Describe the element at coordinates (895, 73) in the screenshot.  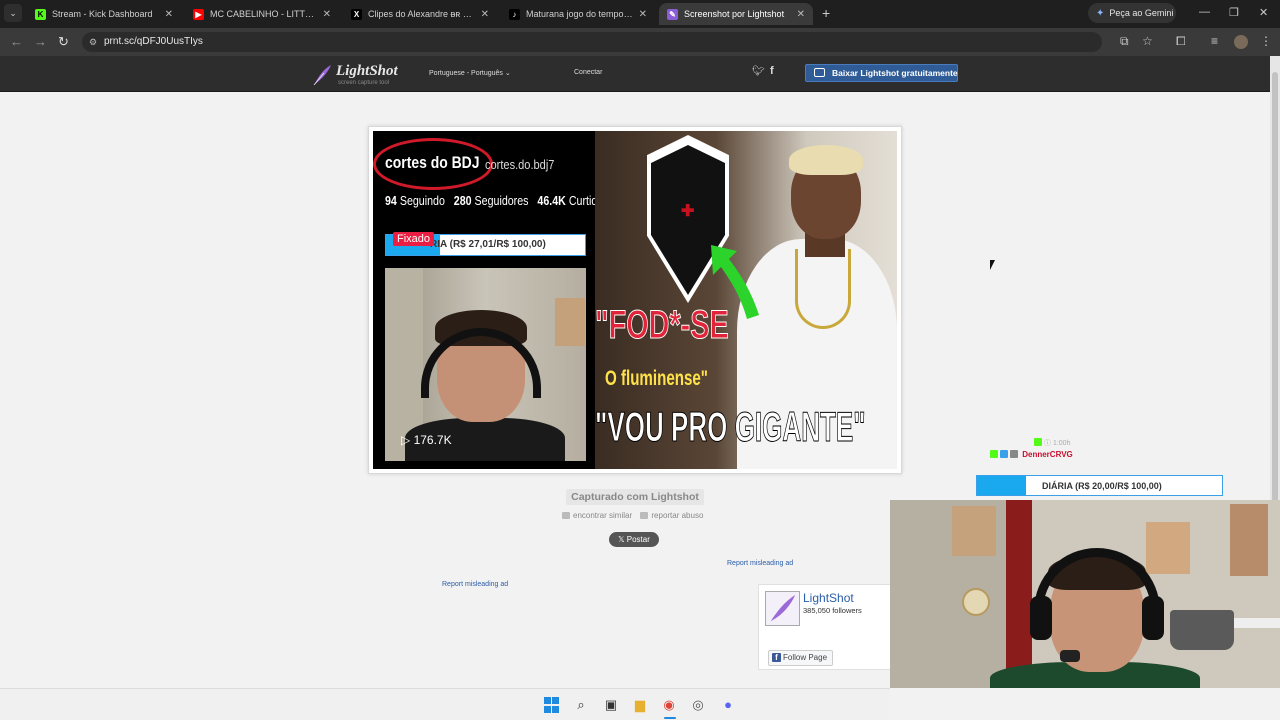
I see `download-label: Baixar Lightshot gratuitamente` at that location.